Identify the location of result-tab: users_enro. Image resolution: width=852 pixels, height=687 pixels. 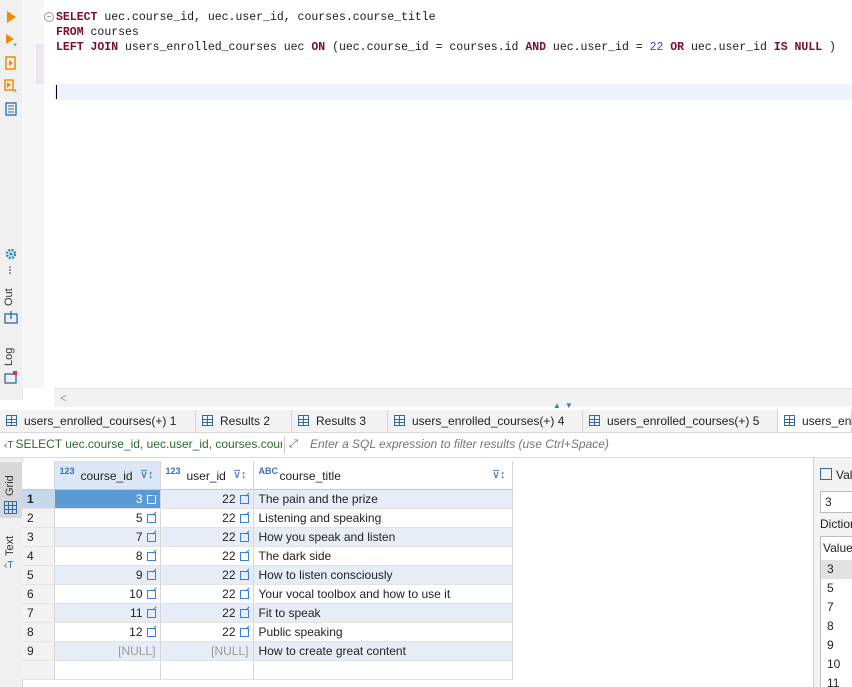
(815, 421).